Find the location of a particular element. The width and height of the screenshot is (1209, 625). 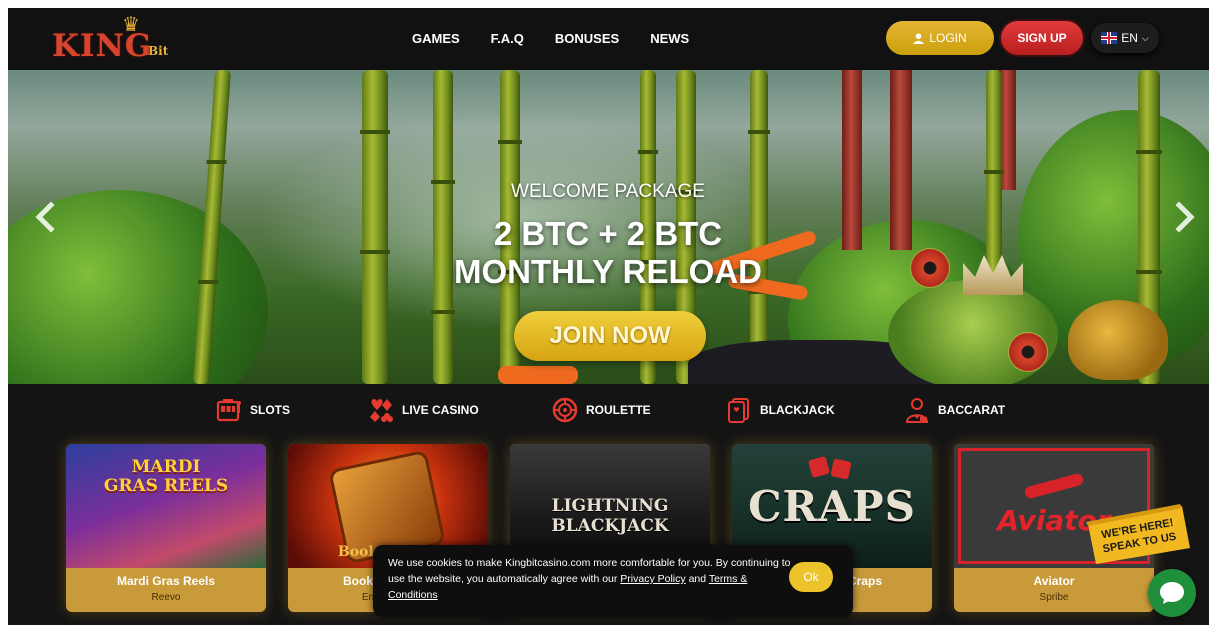

chat-badge: WE'RE HERE! SPEAK TO US is located at coordinates (1139, 537).